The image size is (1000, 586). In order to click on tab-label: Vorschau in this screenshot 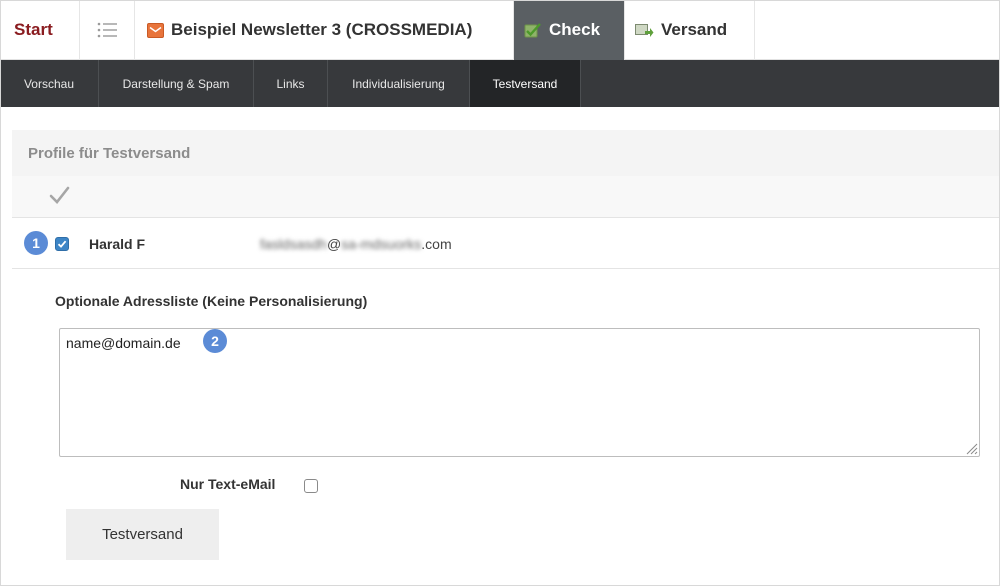, I will do `click(49, 83)`.